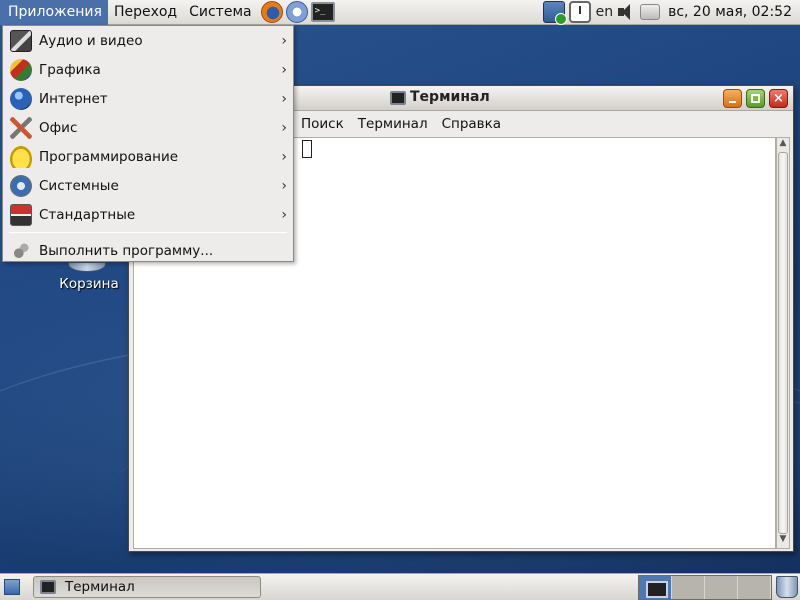 Image resolution: width=800 pixels, height=600 pixels. What do you see at coordinates (296, 12) in the screenshot?
I see `mail-icon` at bounding box center [296, 12].